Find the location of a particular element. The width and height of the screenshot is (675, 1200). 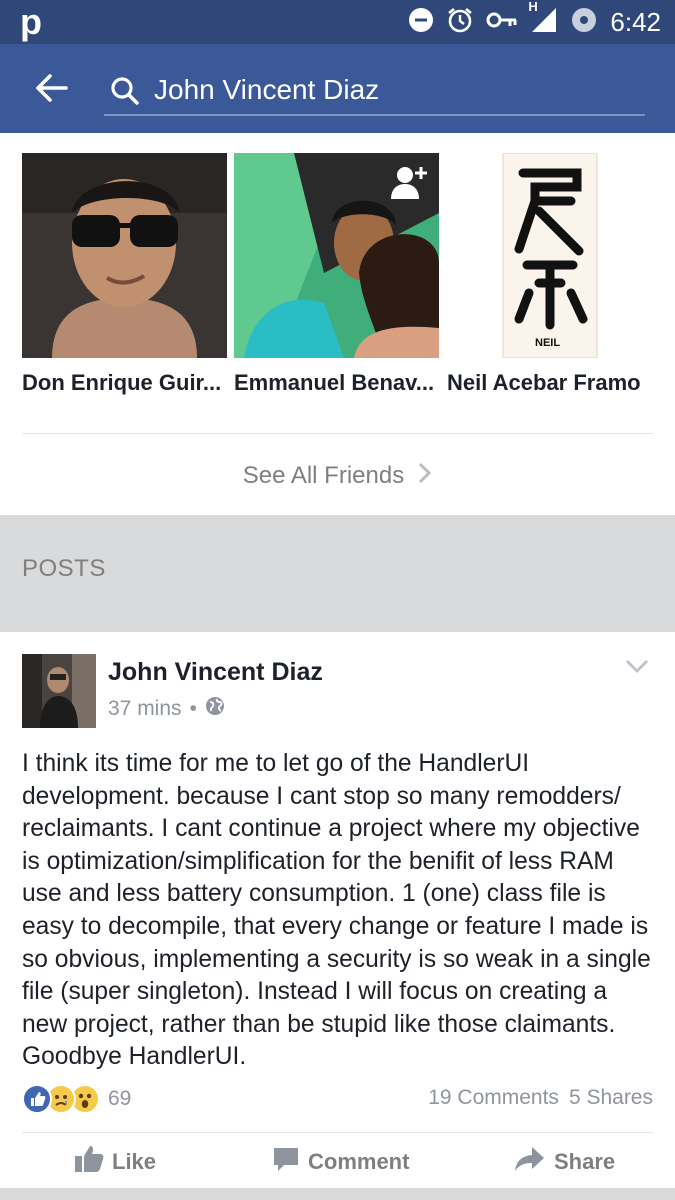

arrow-left-icon is located at coordinates (52, 88).